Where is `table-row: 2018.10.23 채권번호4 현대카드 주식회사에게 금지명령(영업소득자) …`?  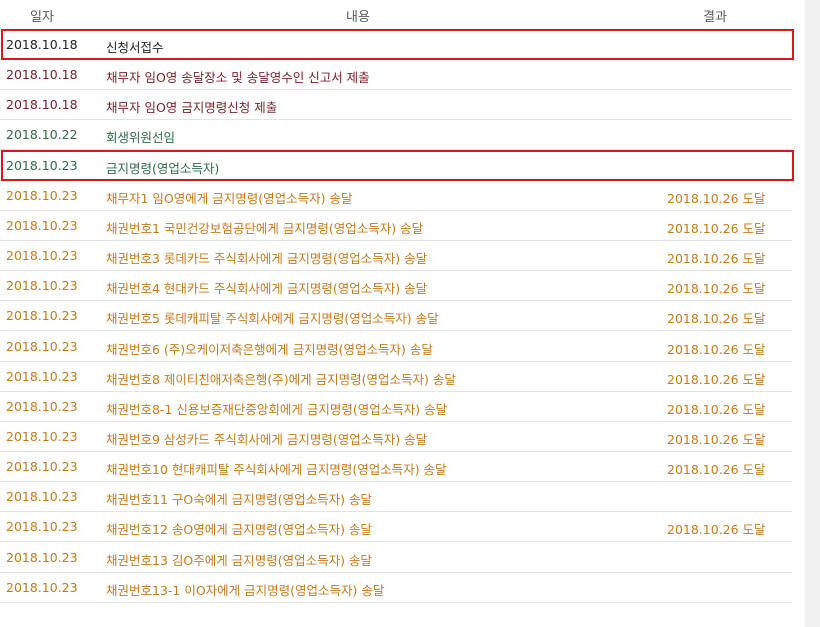 table-row: 2018.10.23 채권번호4 현대카드 주식회사에게 금지명령(영업소득자) … is located at coordinates (396, 286).